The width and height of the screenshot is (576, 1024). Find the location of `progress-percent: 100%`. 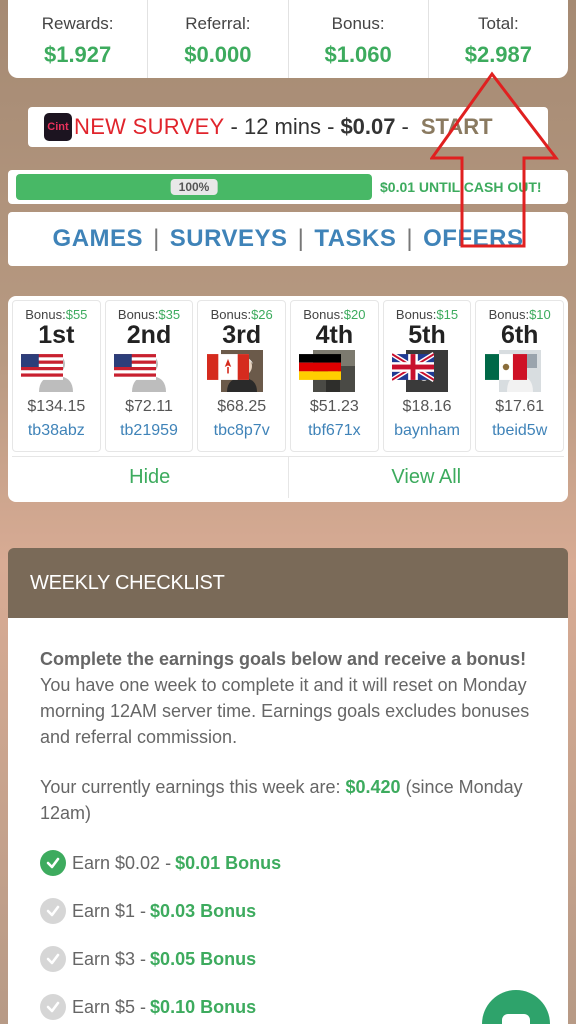

progress-percent: 100% is located at coordinates (194, 187).